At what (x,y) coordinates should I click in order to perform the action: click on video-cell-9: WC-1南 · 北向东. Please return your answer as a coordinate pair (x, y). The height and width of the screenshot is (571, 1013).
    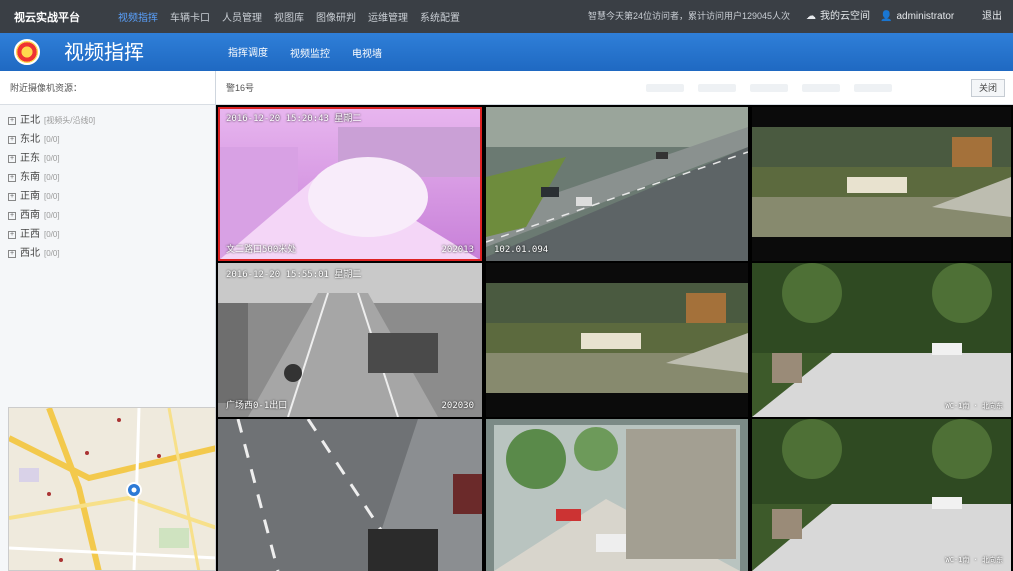
    Looking at the image, I should click on (881, 495).